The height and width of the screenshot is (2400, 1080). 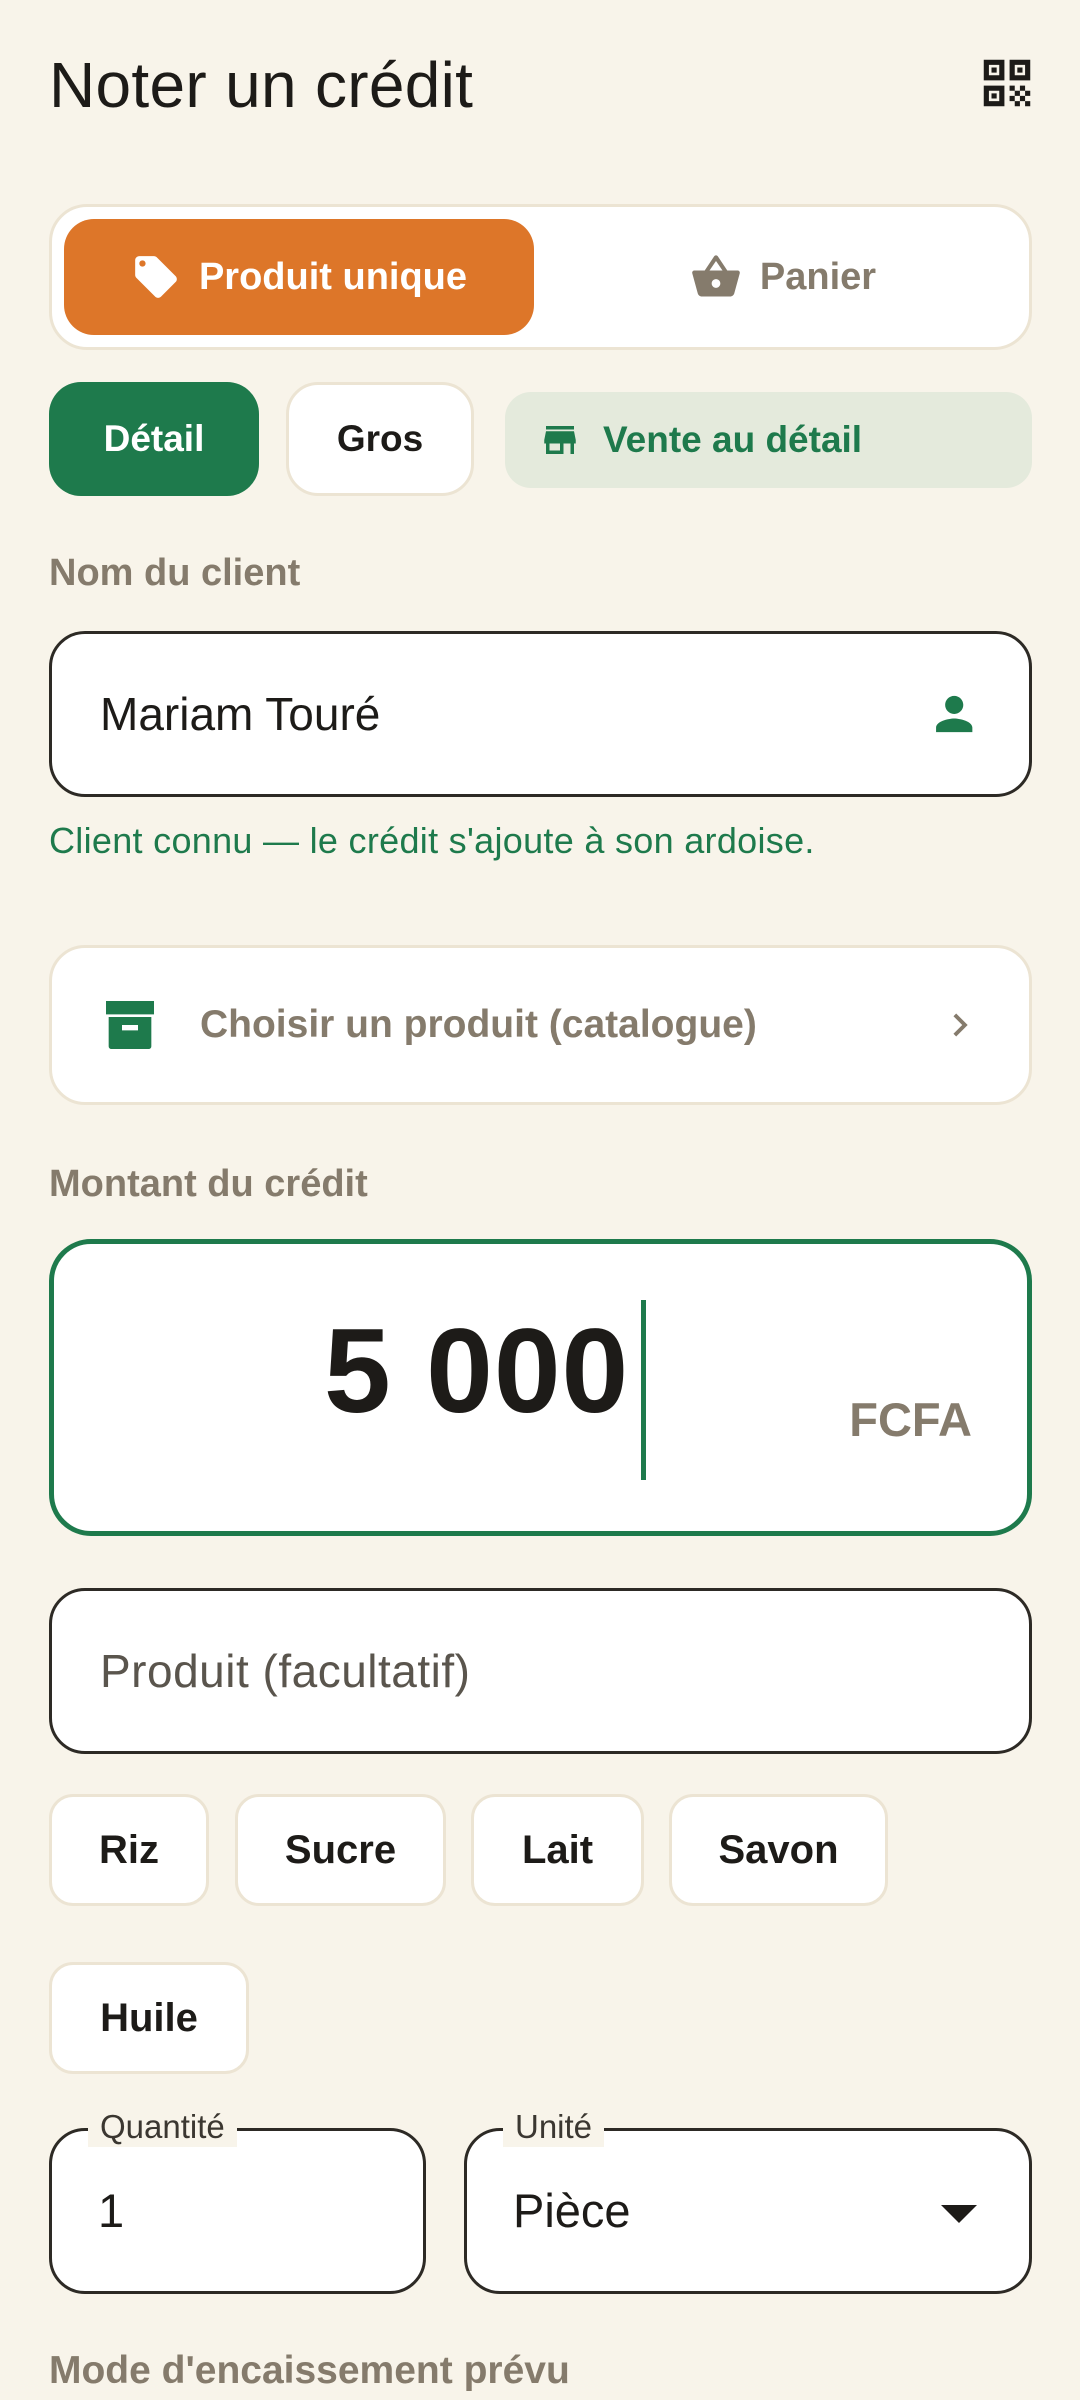 I want to click on quantity-value: 1, so click(x=111, y=2210).